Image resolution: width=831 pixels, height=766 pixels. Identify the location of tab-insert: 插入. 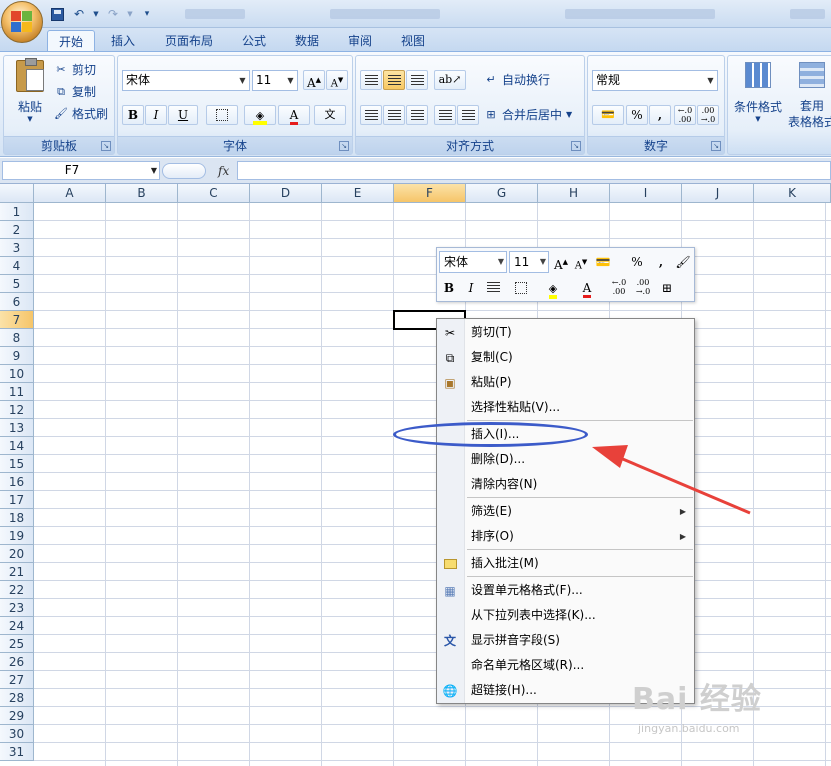
(123, 41).